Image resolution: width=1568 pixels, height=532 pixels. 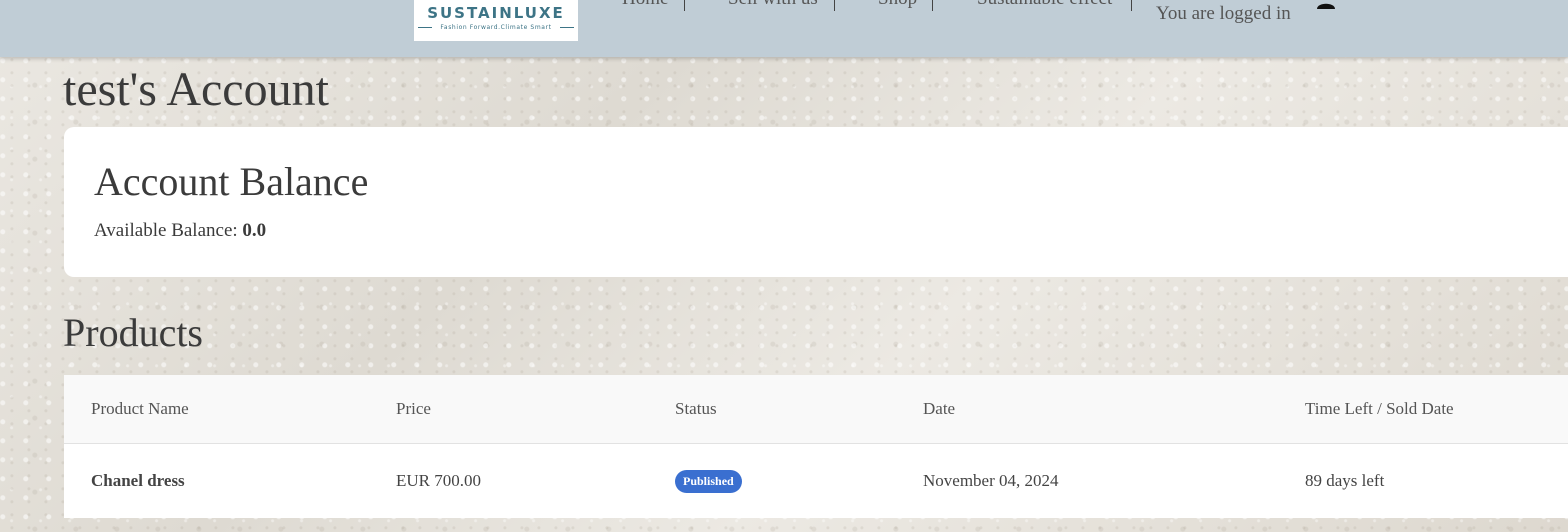 What do you see at coordinates (1345, 480) in the screenshot?
I see `product-time-left: 89 days left` at bounding box center [1345, 480].